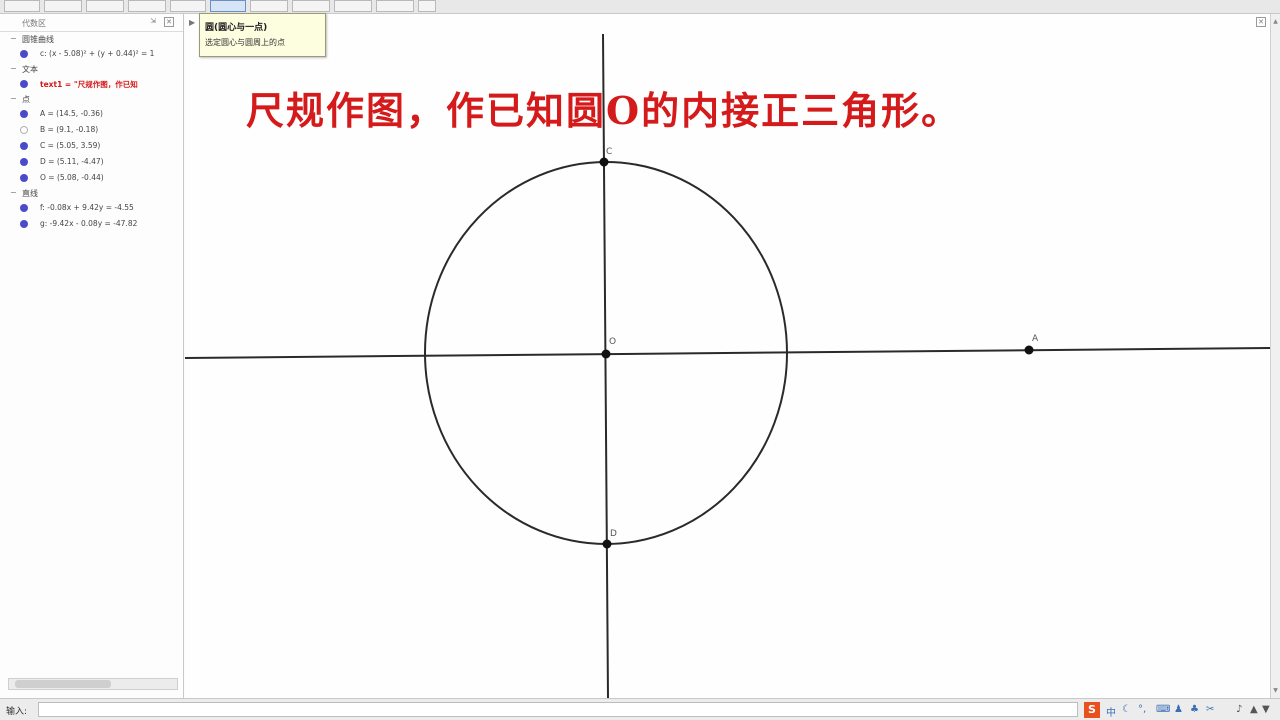 This screenshot has width=1280, height=720. I want to click on algebra-item-text: O = (5.08, -0.44), so click(72, 177).